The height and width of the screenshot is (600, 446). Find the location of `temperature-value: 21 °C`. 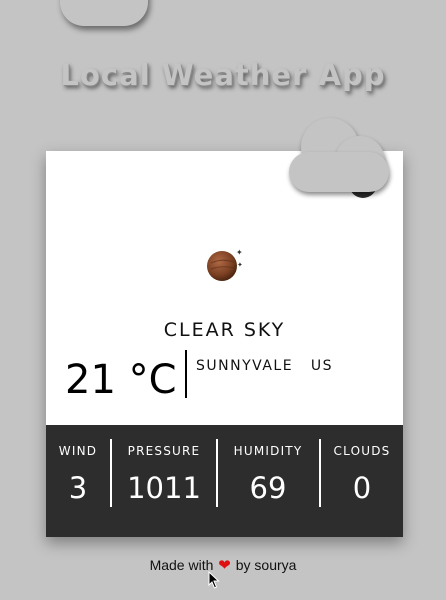

temperature-value: 21 °C is located at coordinates (121, 380).